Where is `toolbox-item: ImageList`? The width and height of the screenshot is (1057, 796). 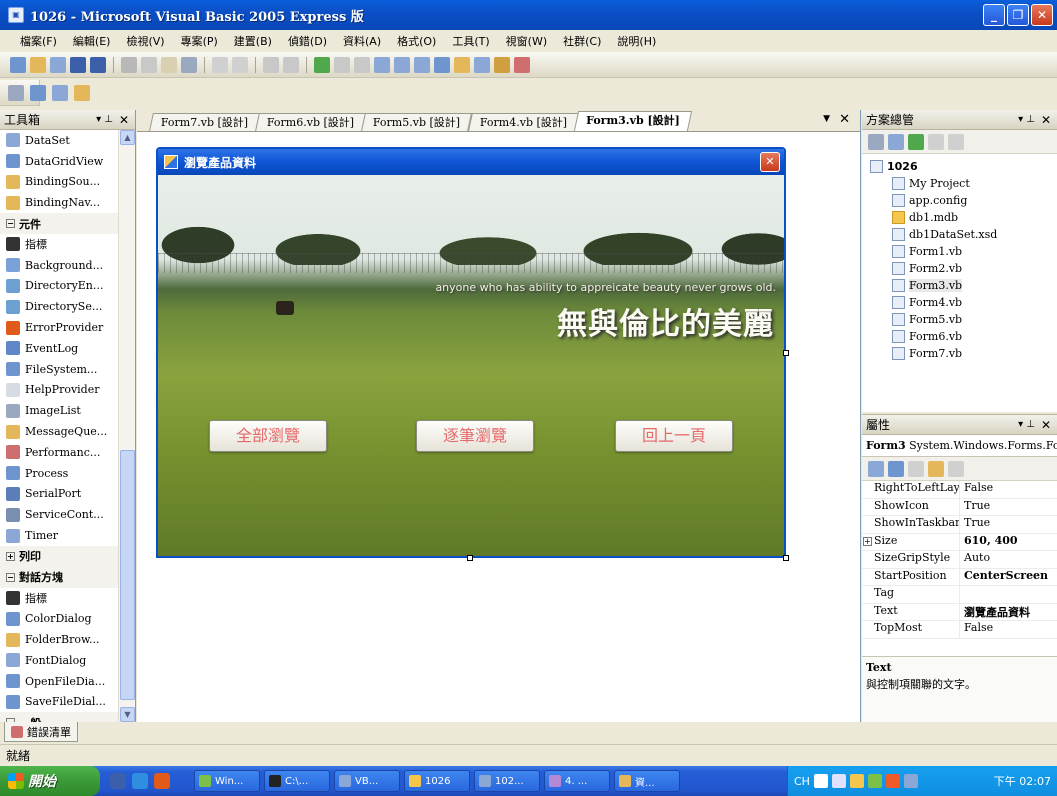
toolbox-item: ImageList is located at coordinates (67, 410).